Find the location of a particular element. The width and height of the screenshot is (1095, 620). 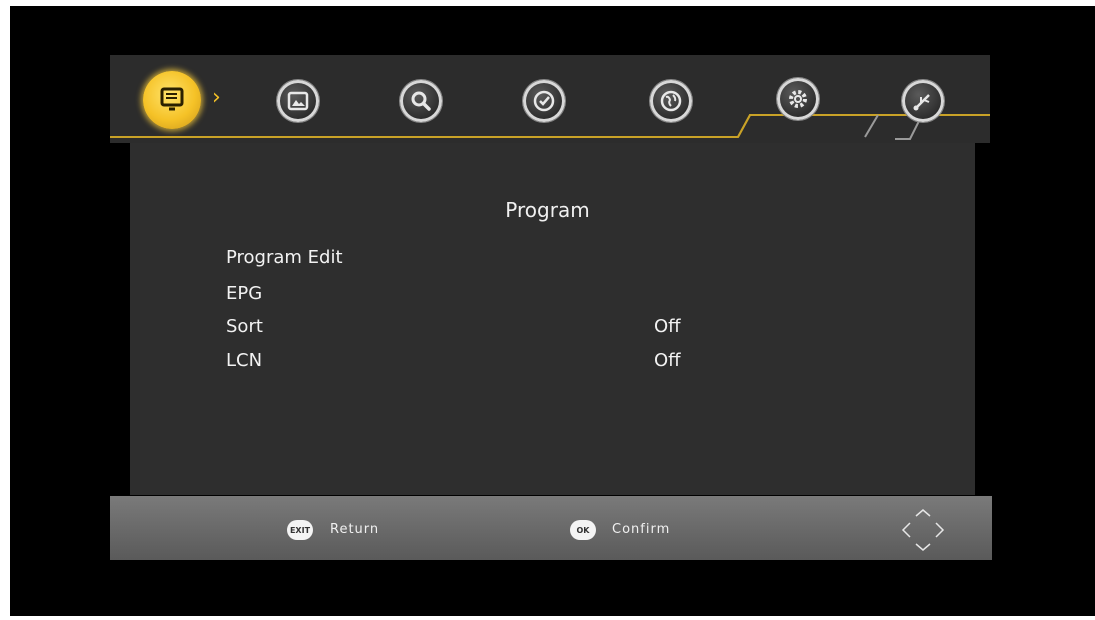

menu-item-label: Sort is located at coordinates (244, 326).